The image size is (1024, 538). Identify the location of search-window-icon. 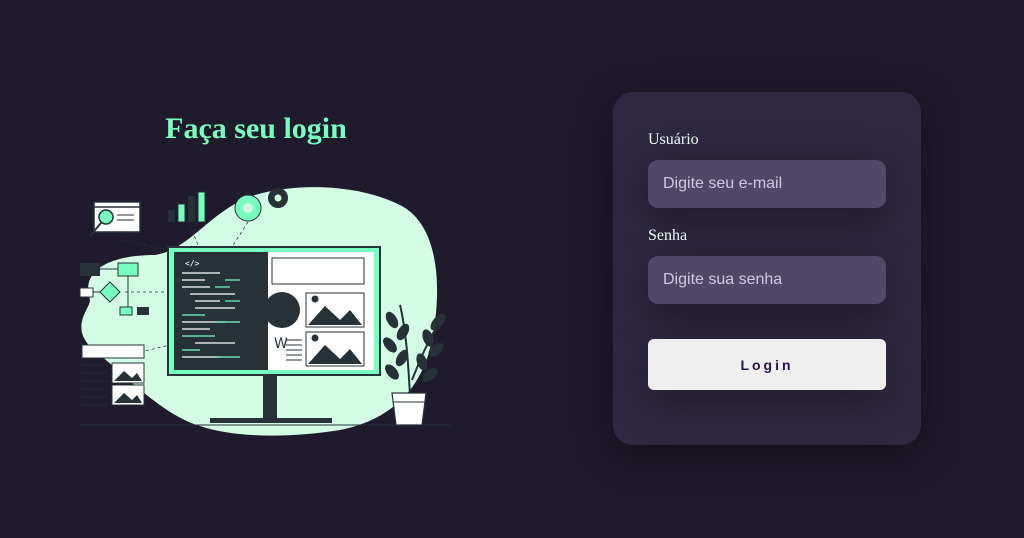
(115, 219).